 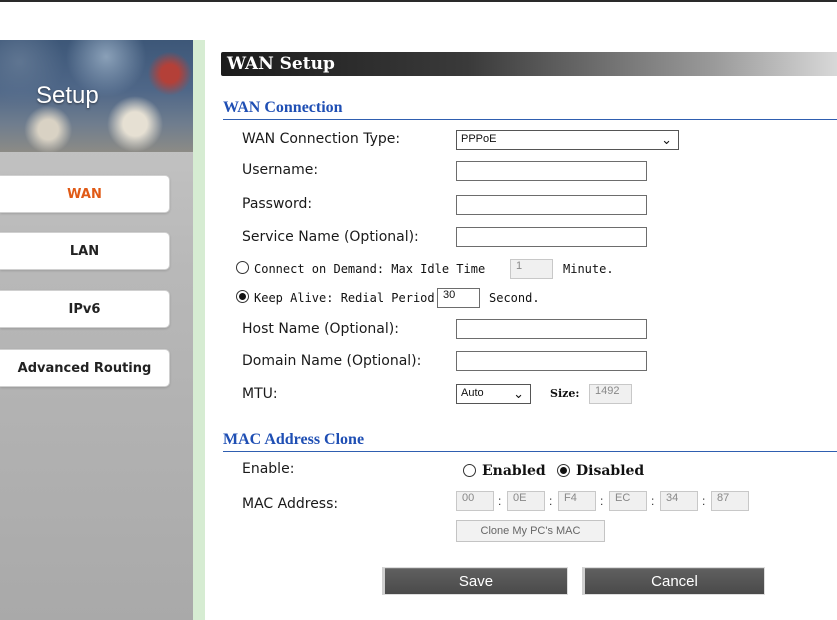 I want to click on username-field, so click(x=551, y=171).